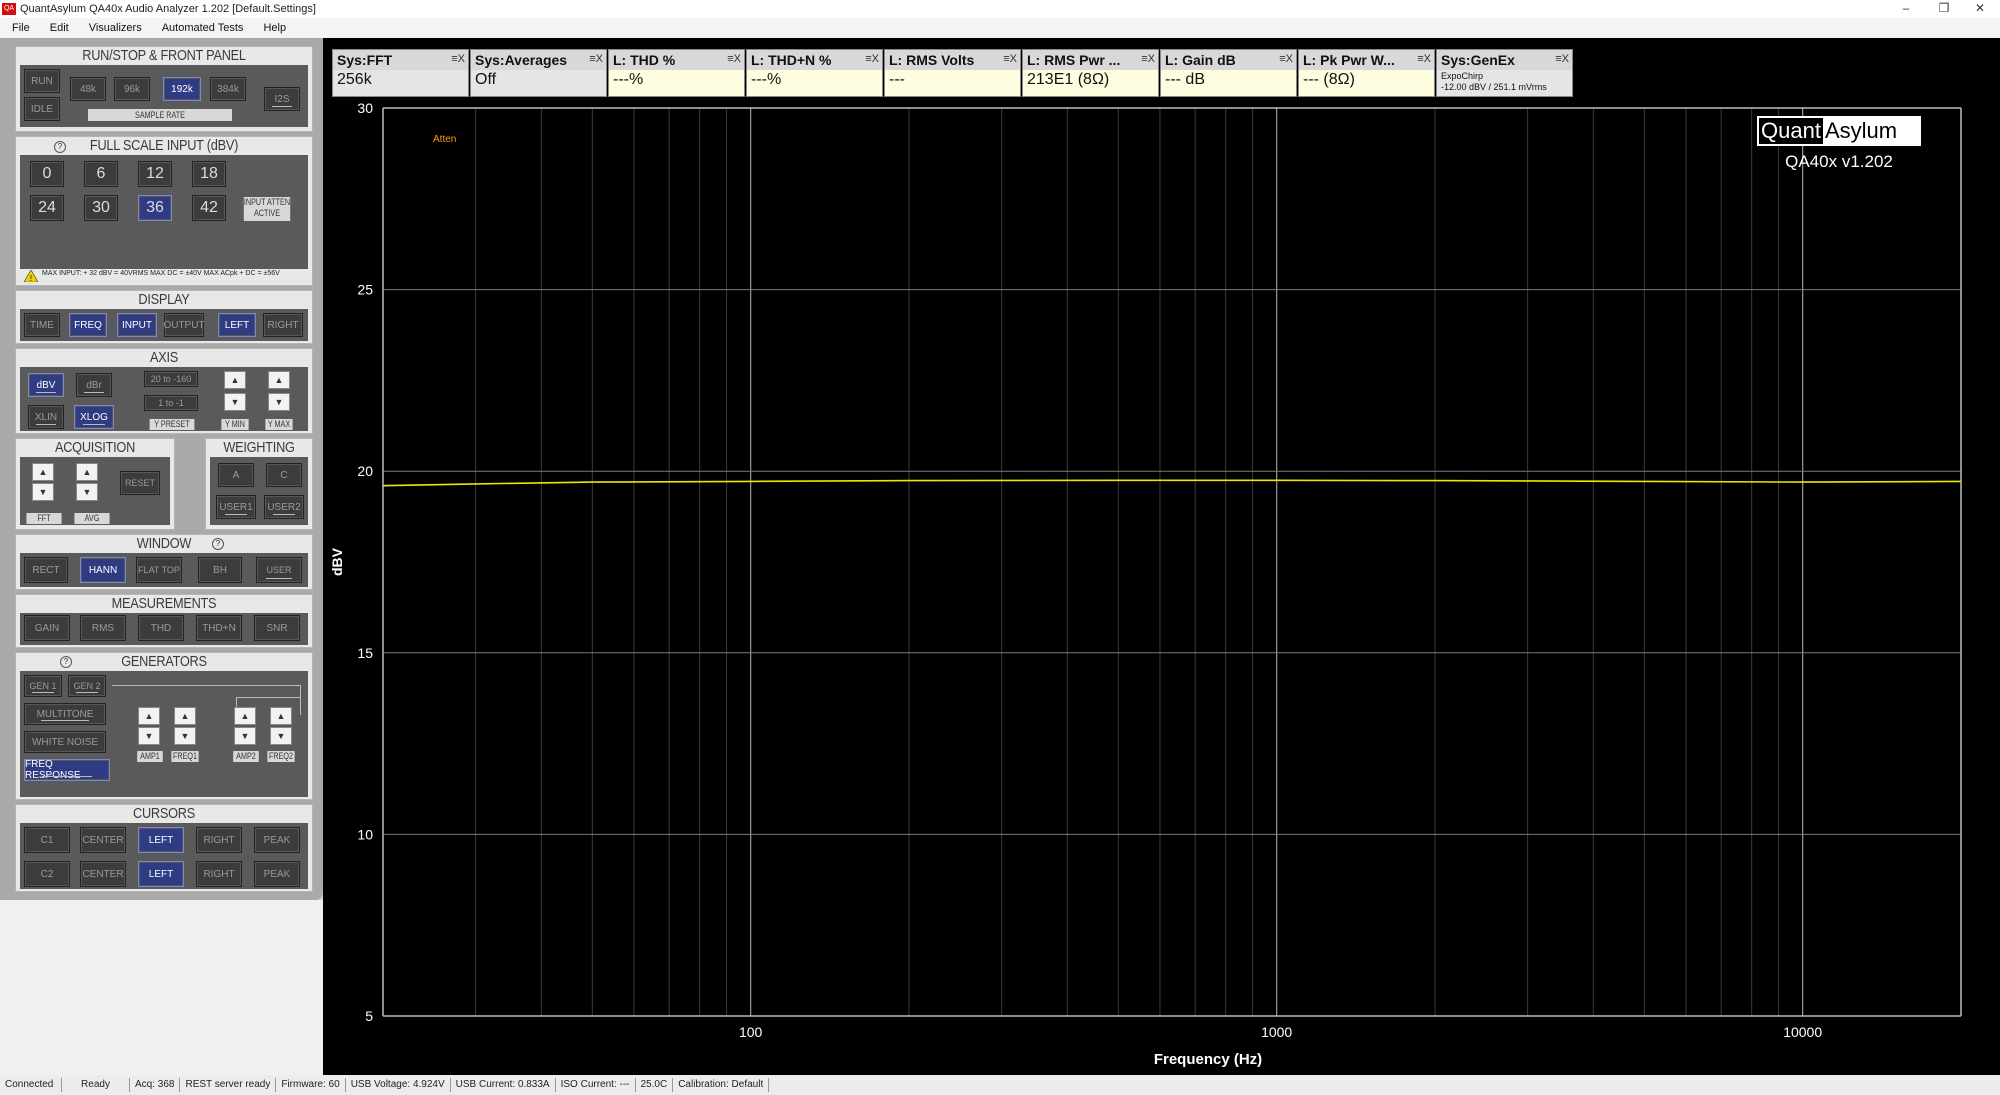 The width and height of the screenshot is (2000, 1095). What do you see at coordinates (219, 874) in the screenshot?
I see `cursor2-right-button: RIGHT` at bounding box center [219, 874].